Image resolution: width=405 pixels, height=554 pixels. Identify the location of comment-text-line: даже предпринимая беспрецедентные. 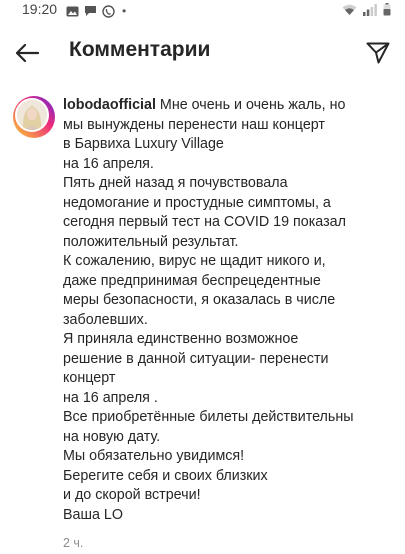
(192, 280).